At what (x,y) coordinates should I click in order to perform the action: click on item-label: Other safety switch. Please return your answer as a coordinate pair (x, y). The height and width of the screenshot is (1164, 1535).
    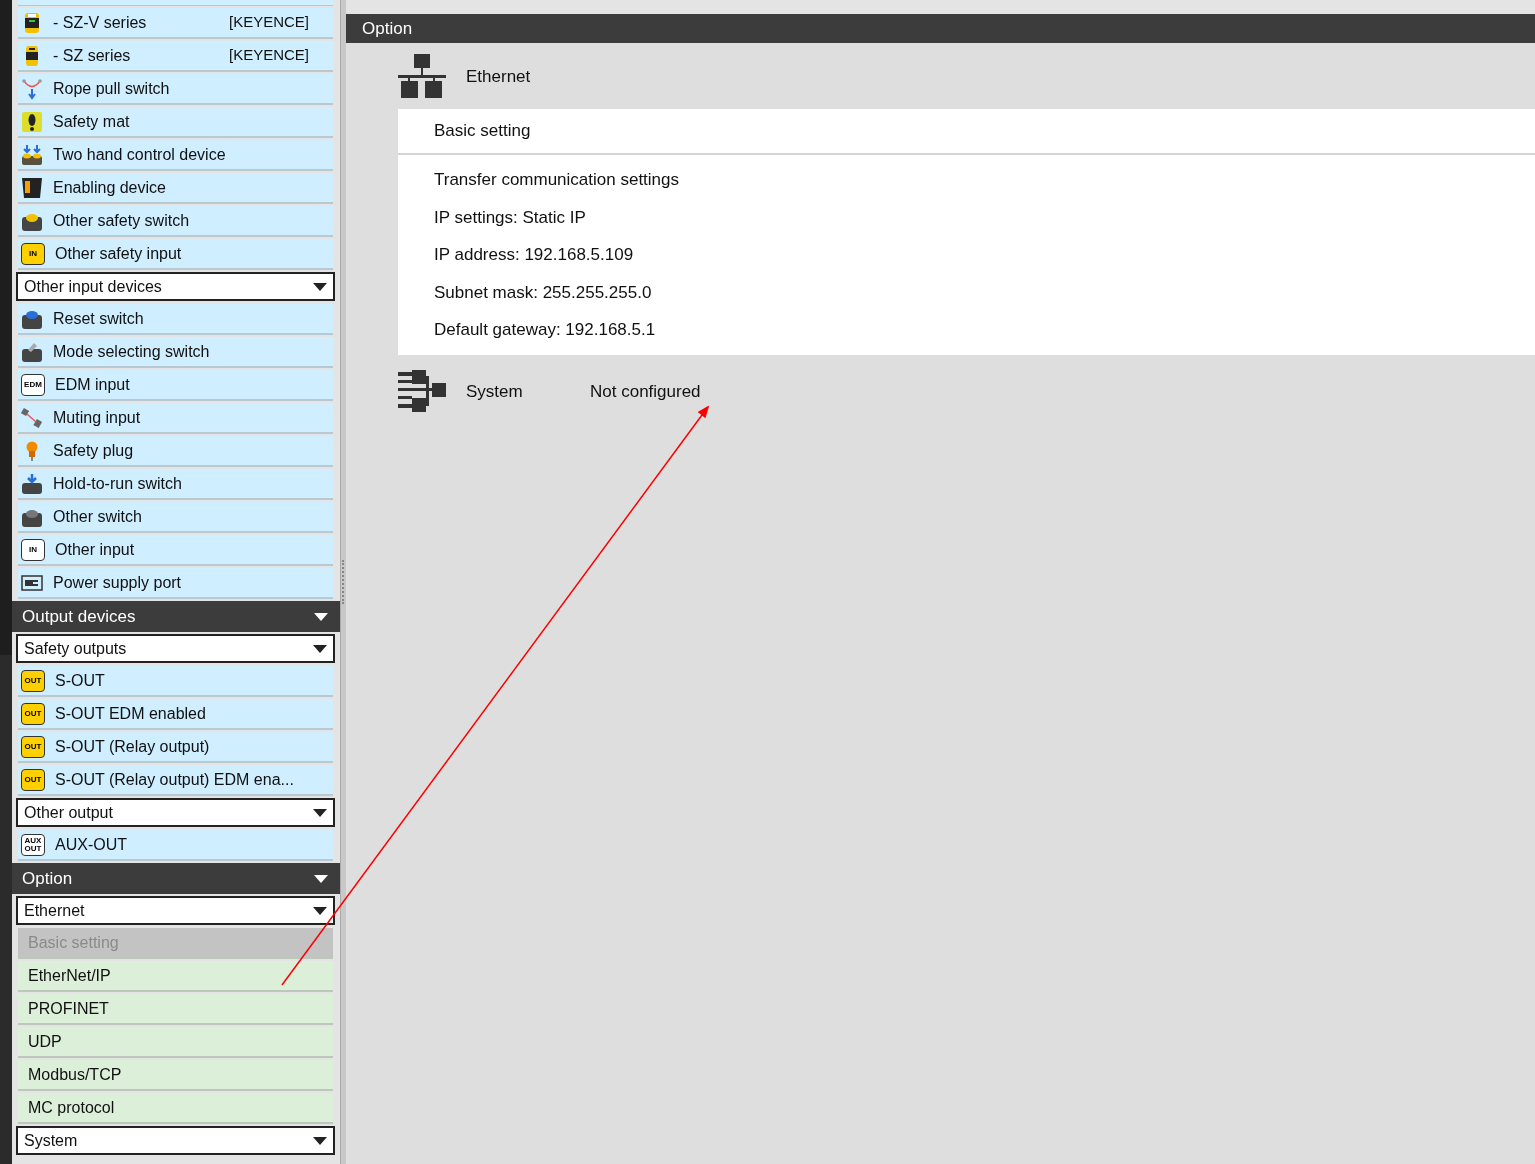
    Looking at the image, I should click on (122, 220).